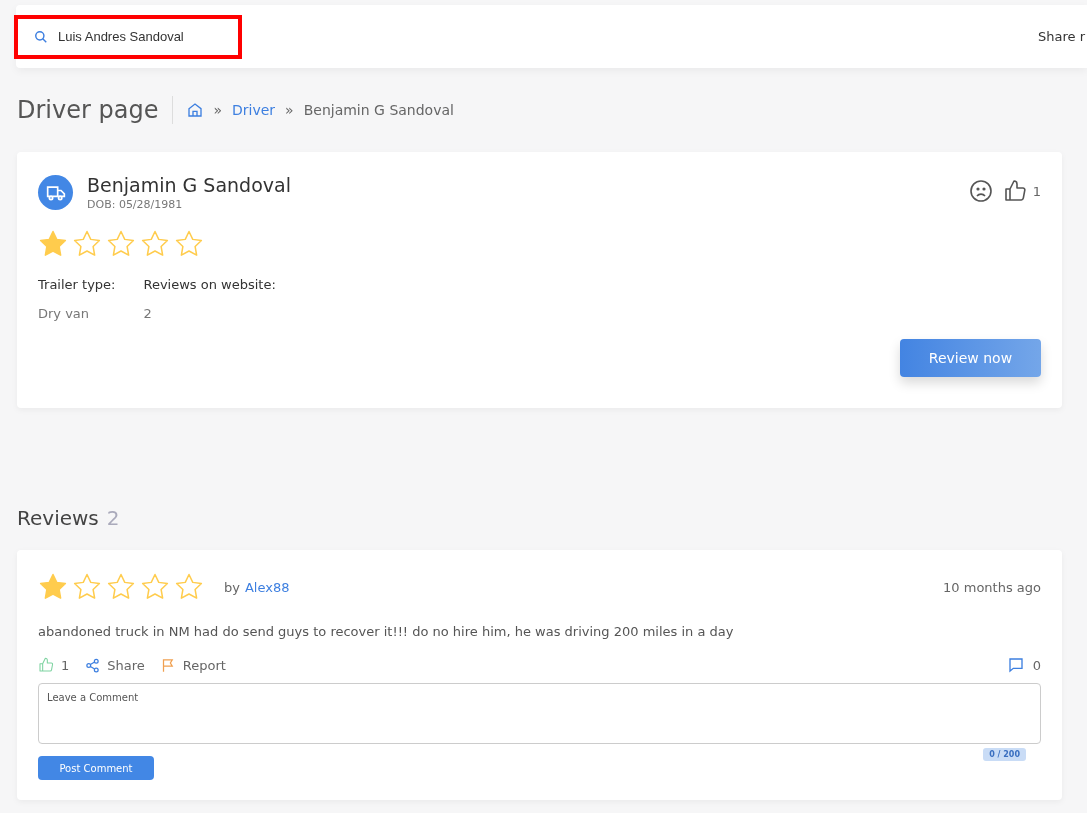  I want to click on review-count: 2, so click(113, 518).